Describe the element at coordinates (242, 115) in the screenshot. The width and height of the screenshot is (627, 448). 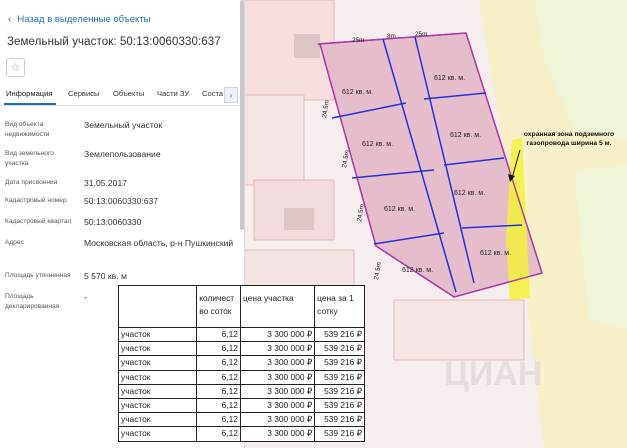
I see `panel-scrollbar` at that location.